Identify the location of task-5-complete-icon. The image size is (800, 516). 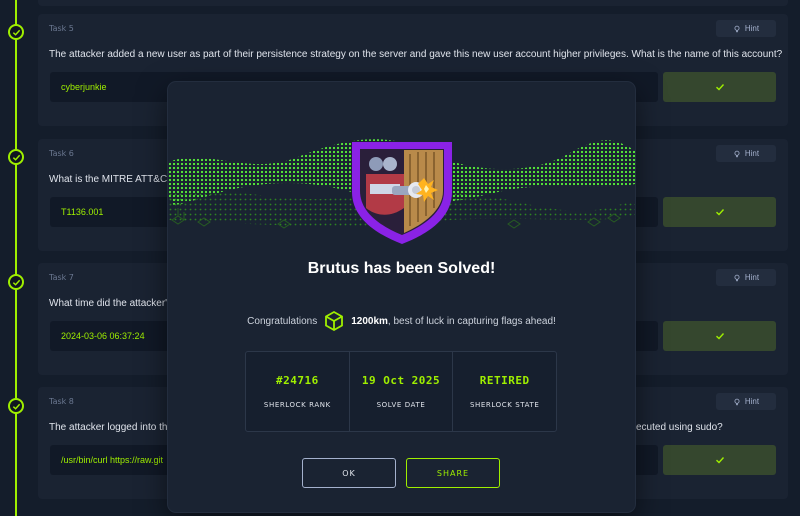
(16, 32).